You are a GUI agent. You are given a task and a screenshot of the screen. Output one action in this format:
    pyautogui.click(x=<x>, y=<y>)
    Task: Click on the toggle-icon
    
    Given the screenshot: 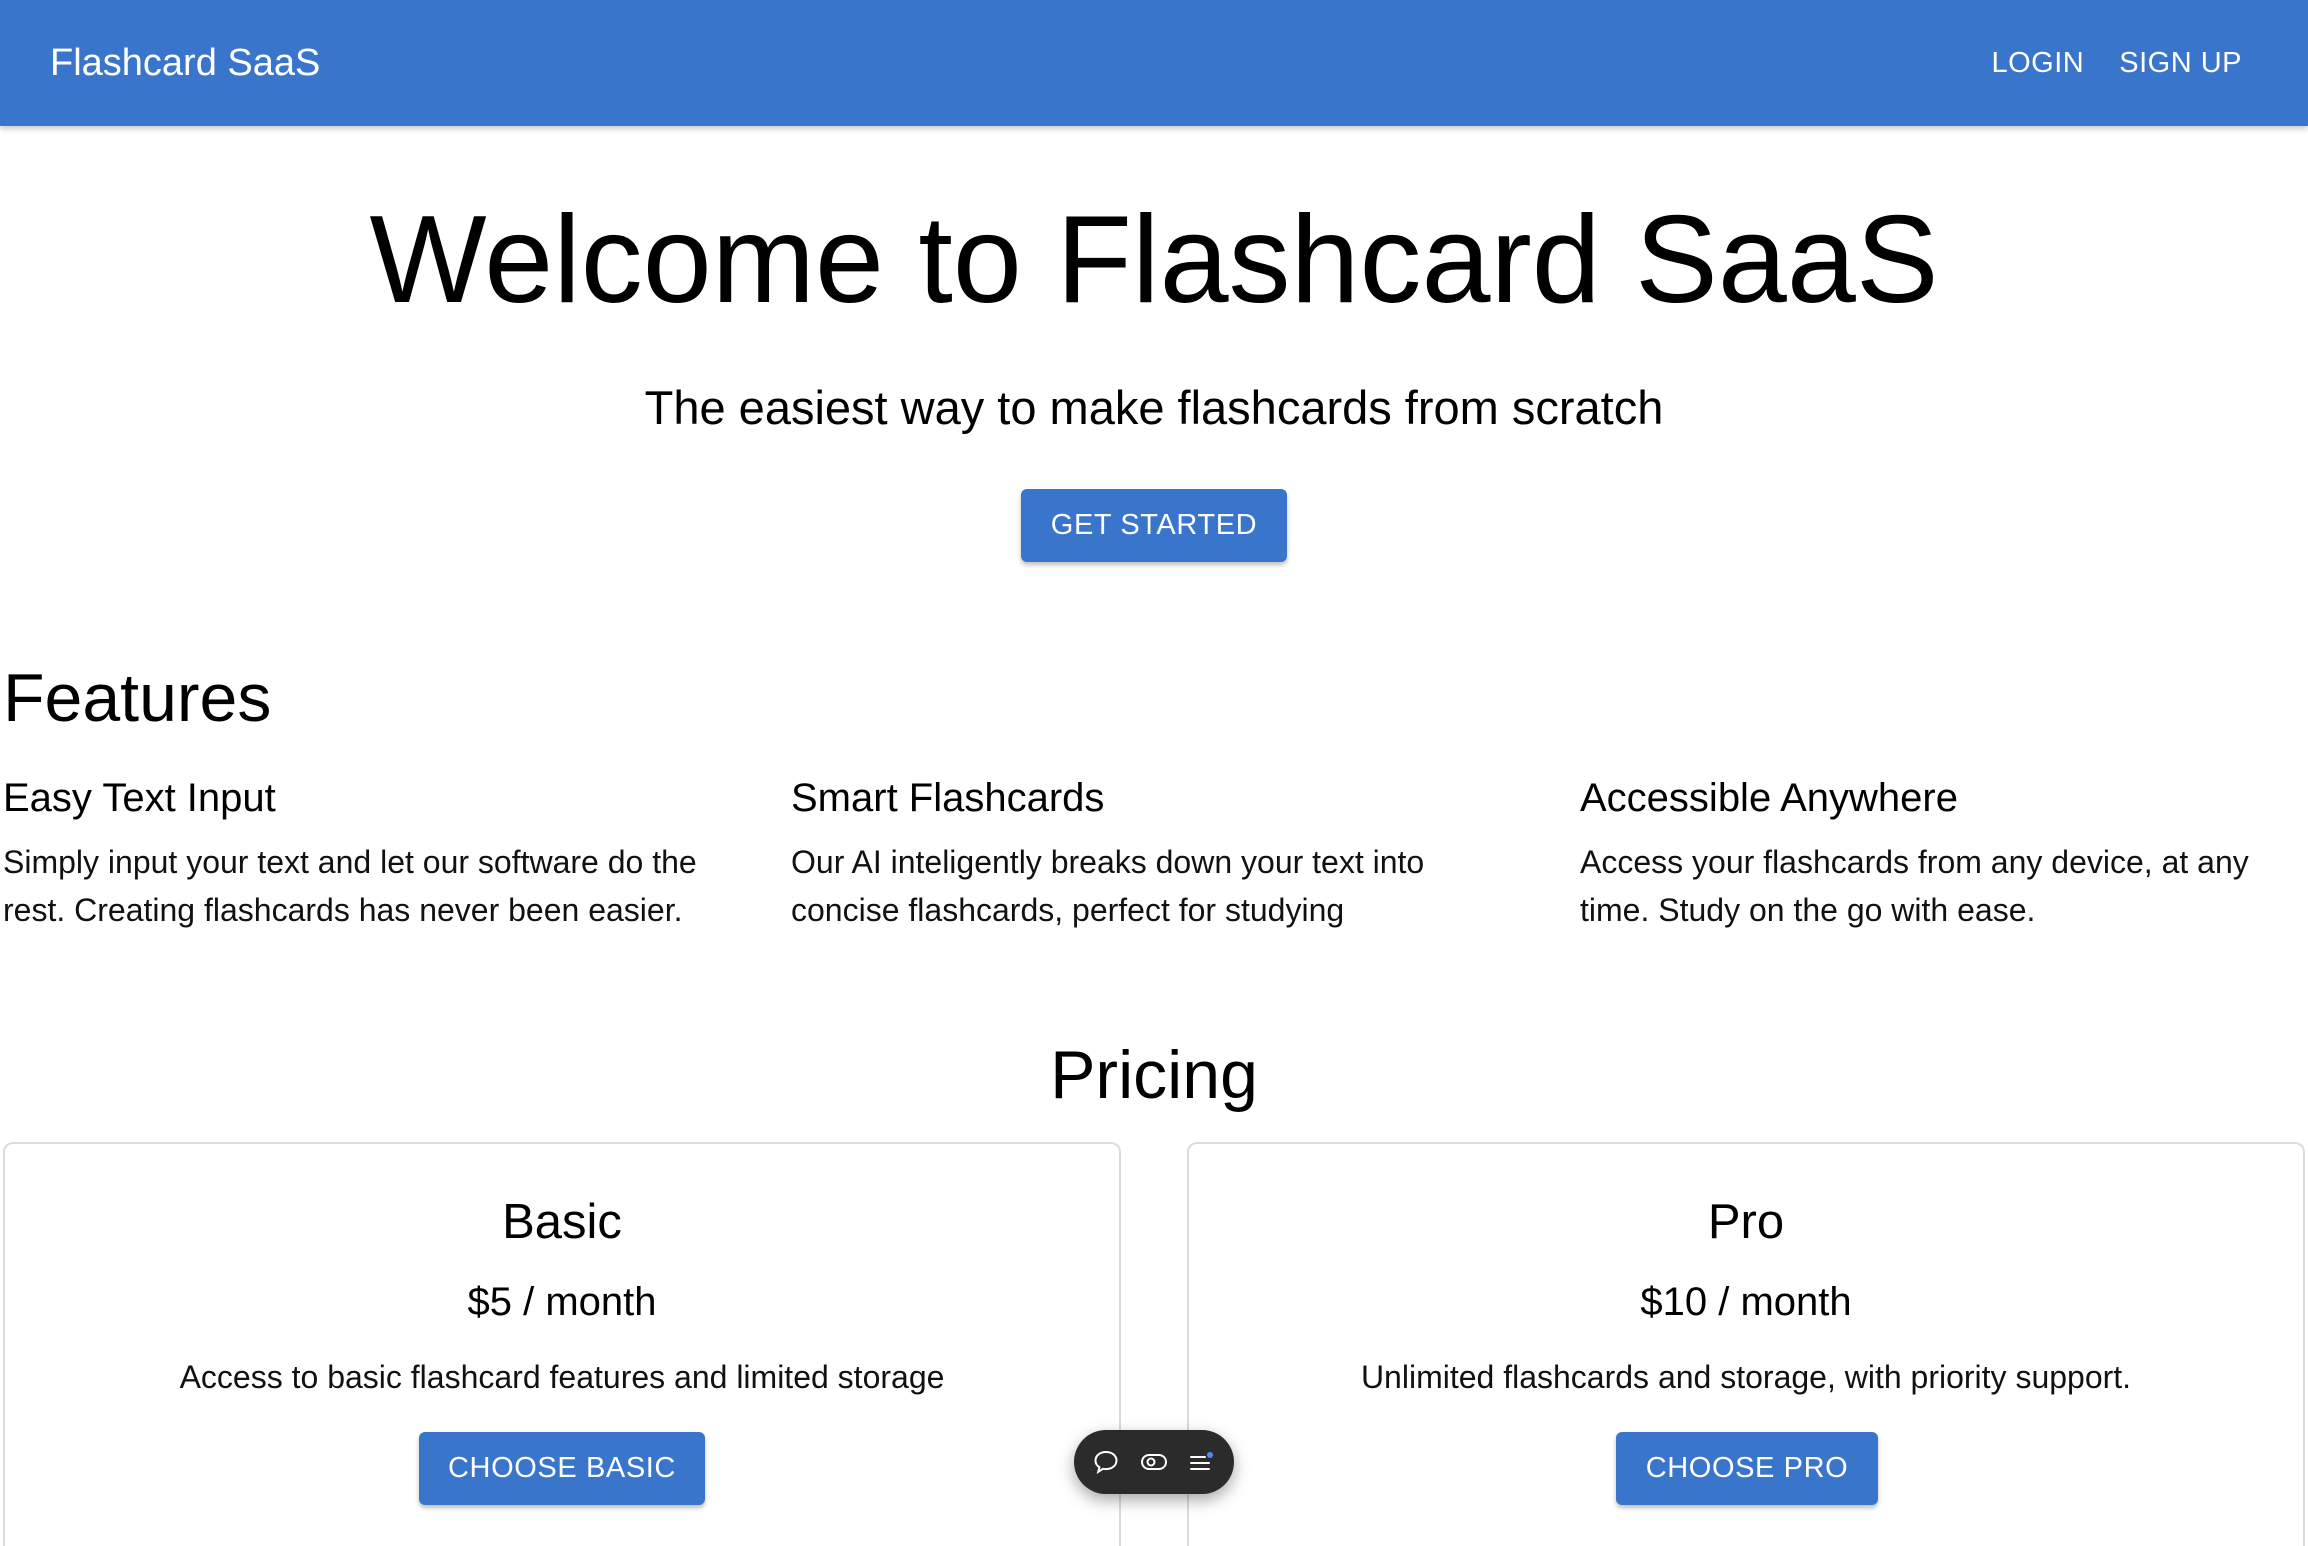 What is the action you would take?
    pyautogui.click(x=1154, y=1462)
    